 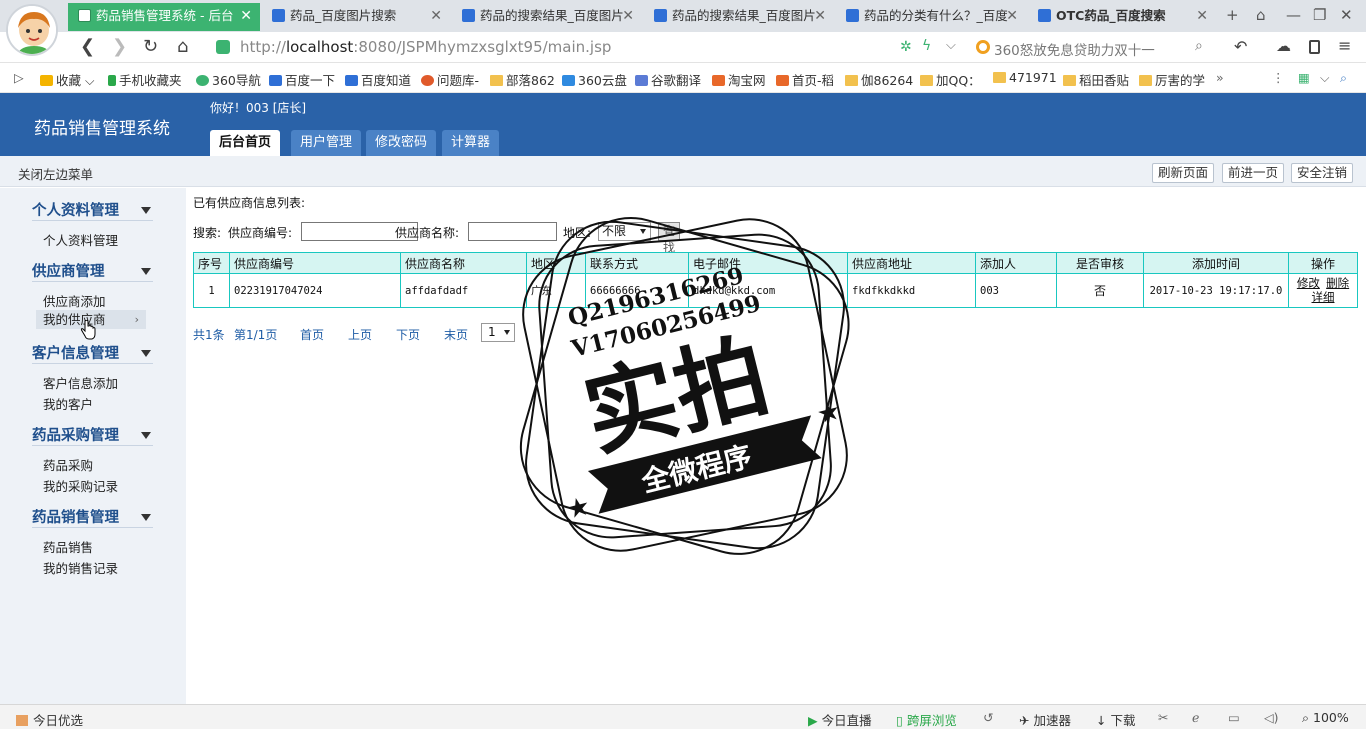 What do you see at coordinates (80, 239) in the screenshot?
I see `sidebar-item-profile: 个人资料管理` at bounding box center [80, 239].